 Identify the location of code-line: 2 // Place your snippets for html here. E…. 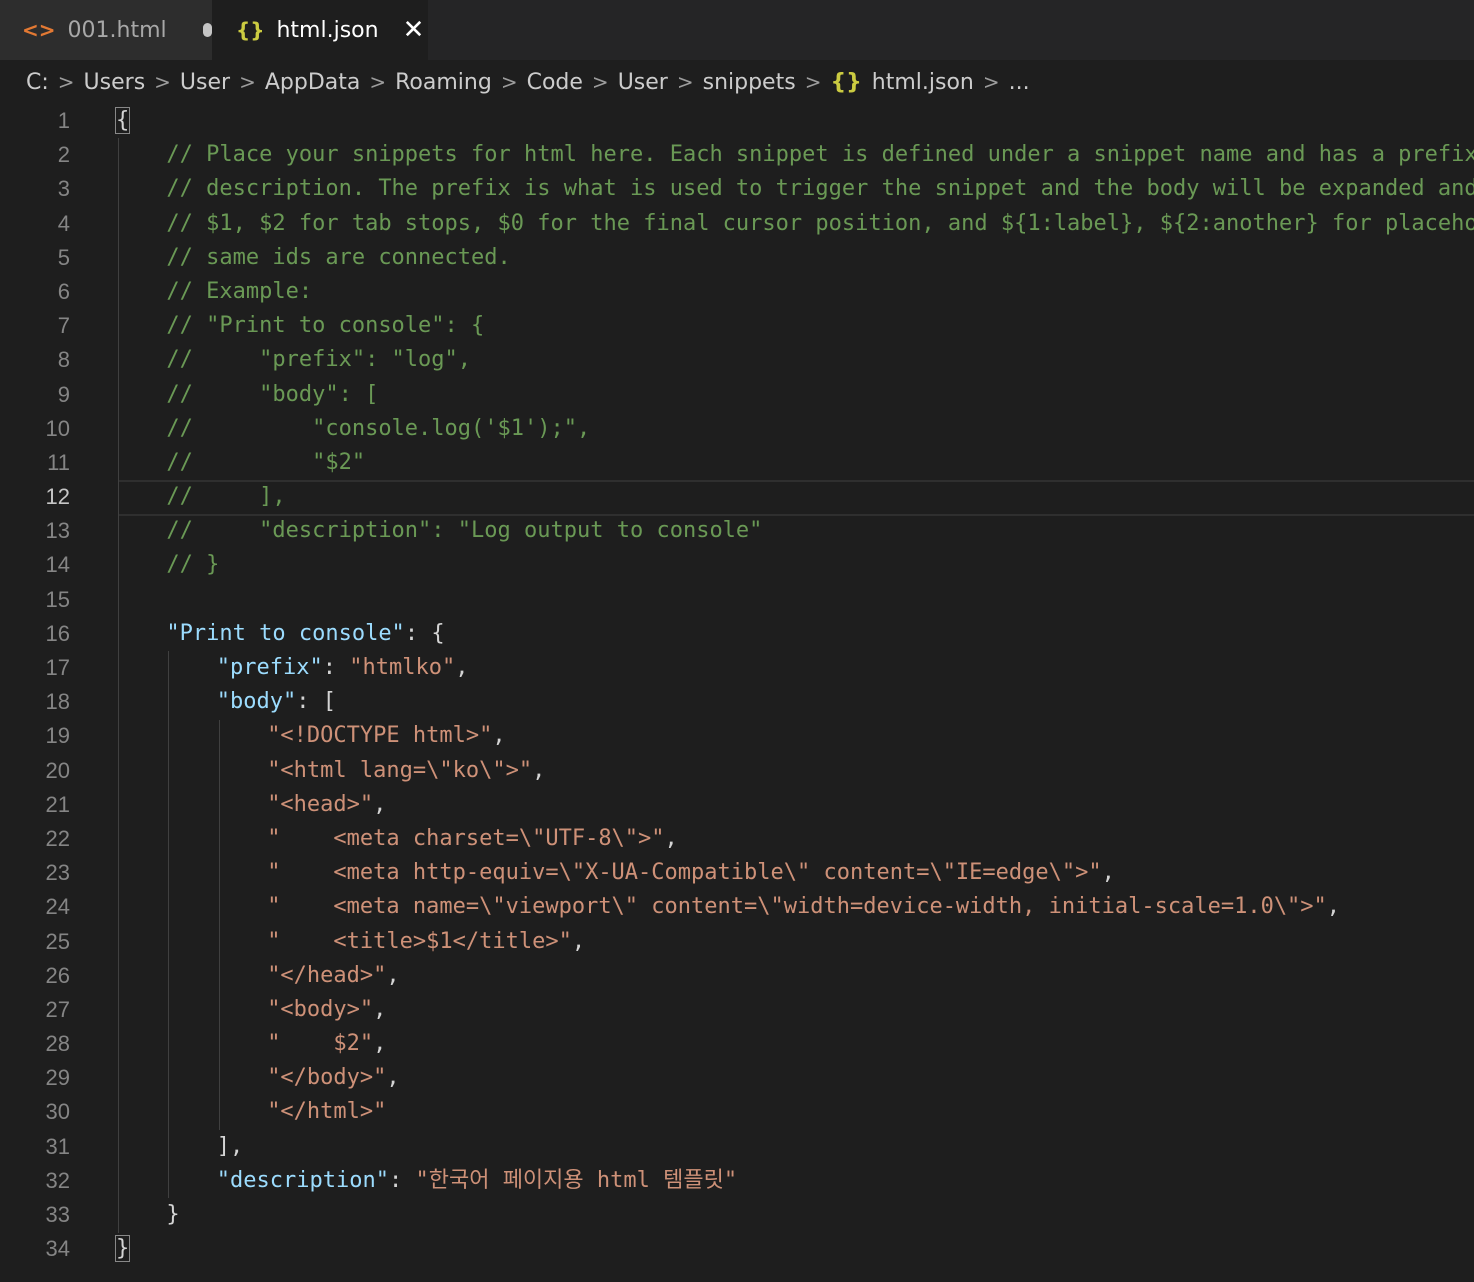
(737, 155).